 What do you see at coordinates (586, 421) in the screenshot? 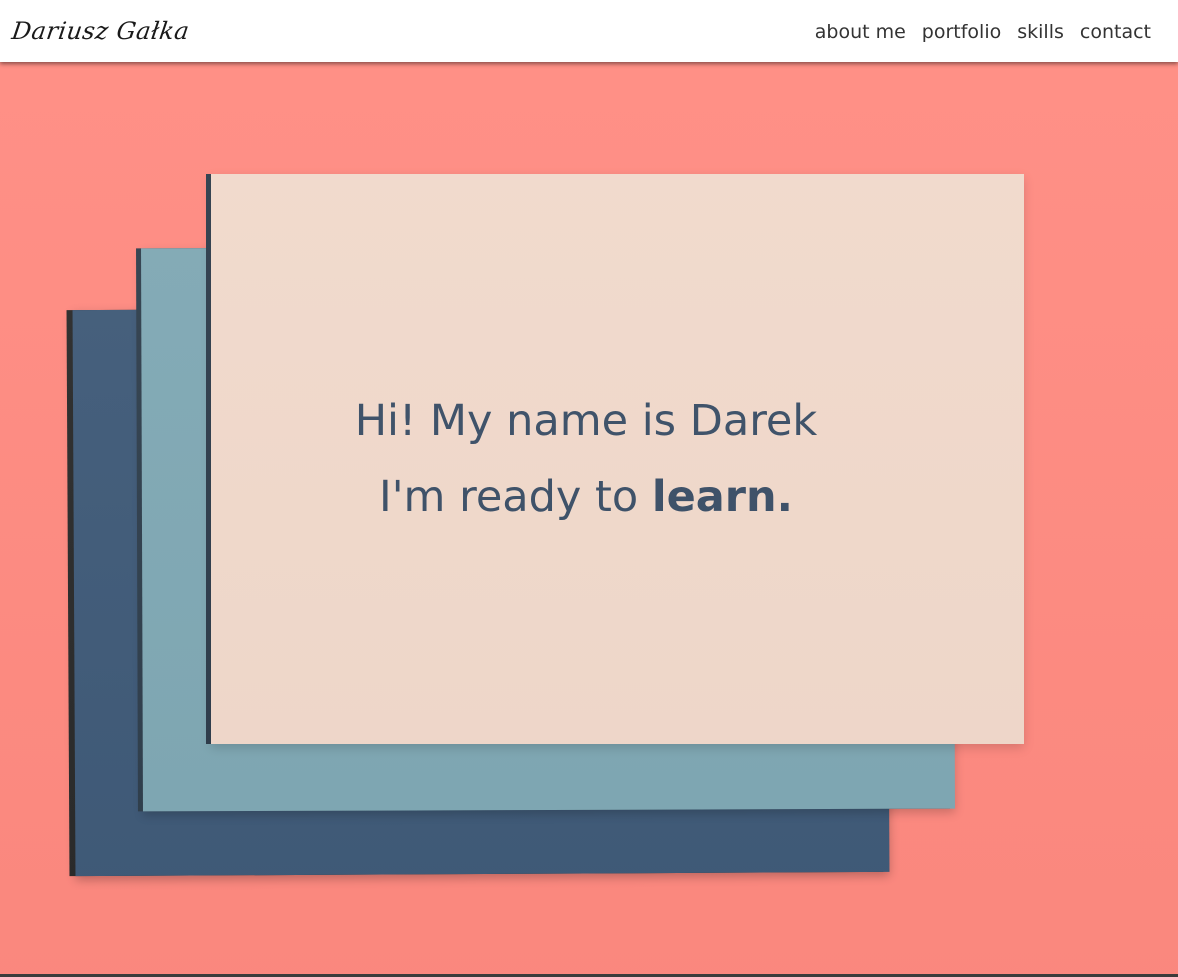
I see `hero-line-name: Hi! My name is Darek` at bounding box center [586, 421].